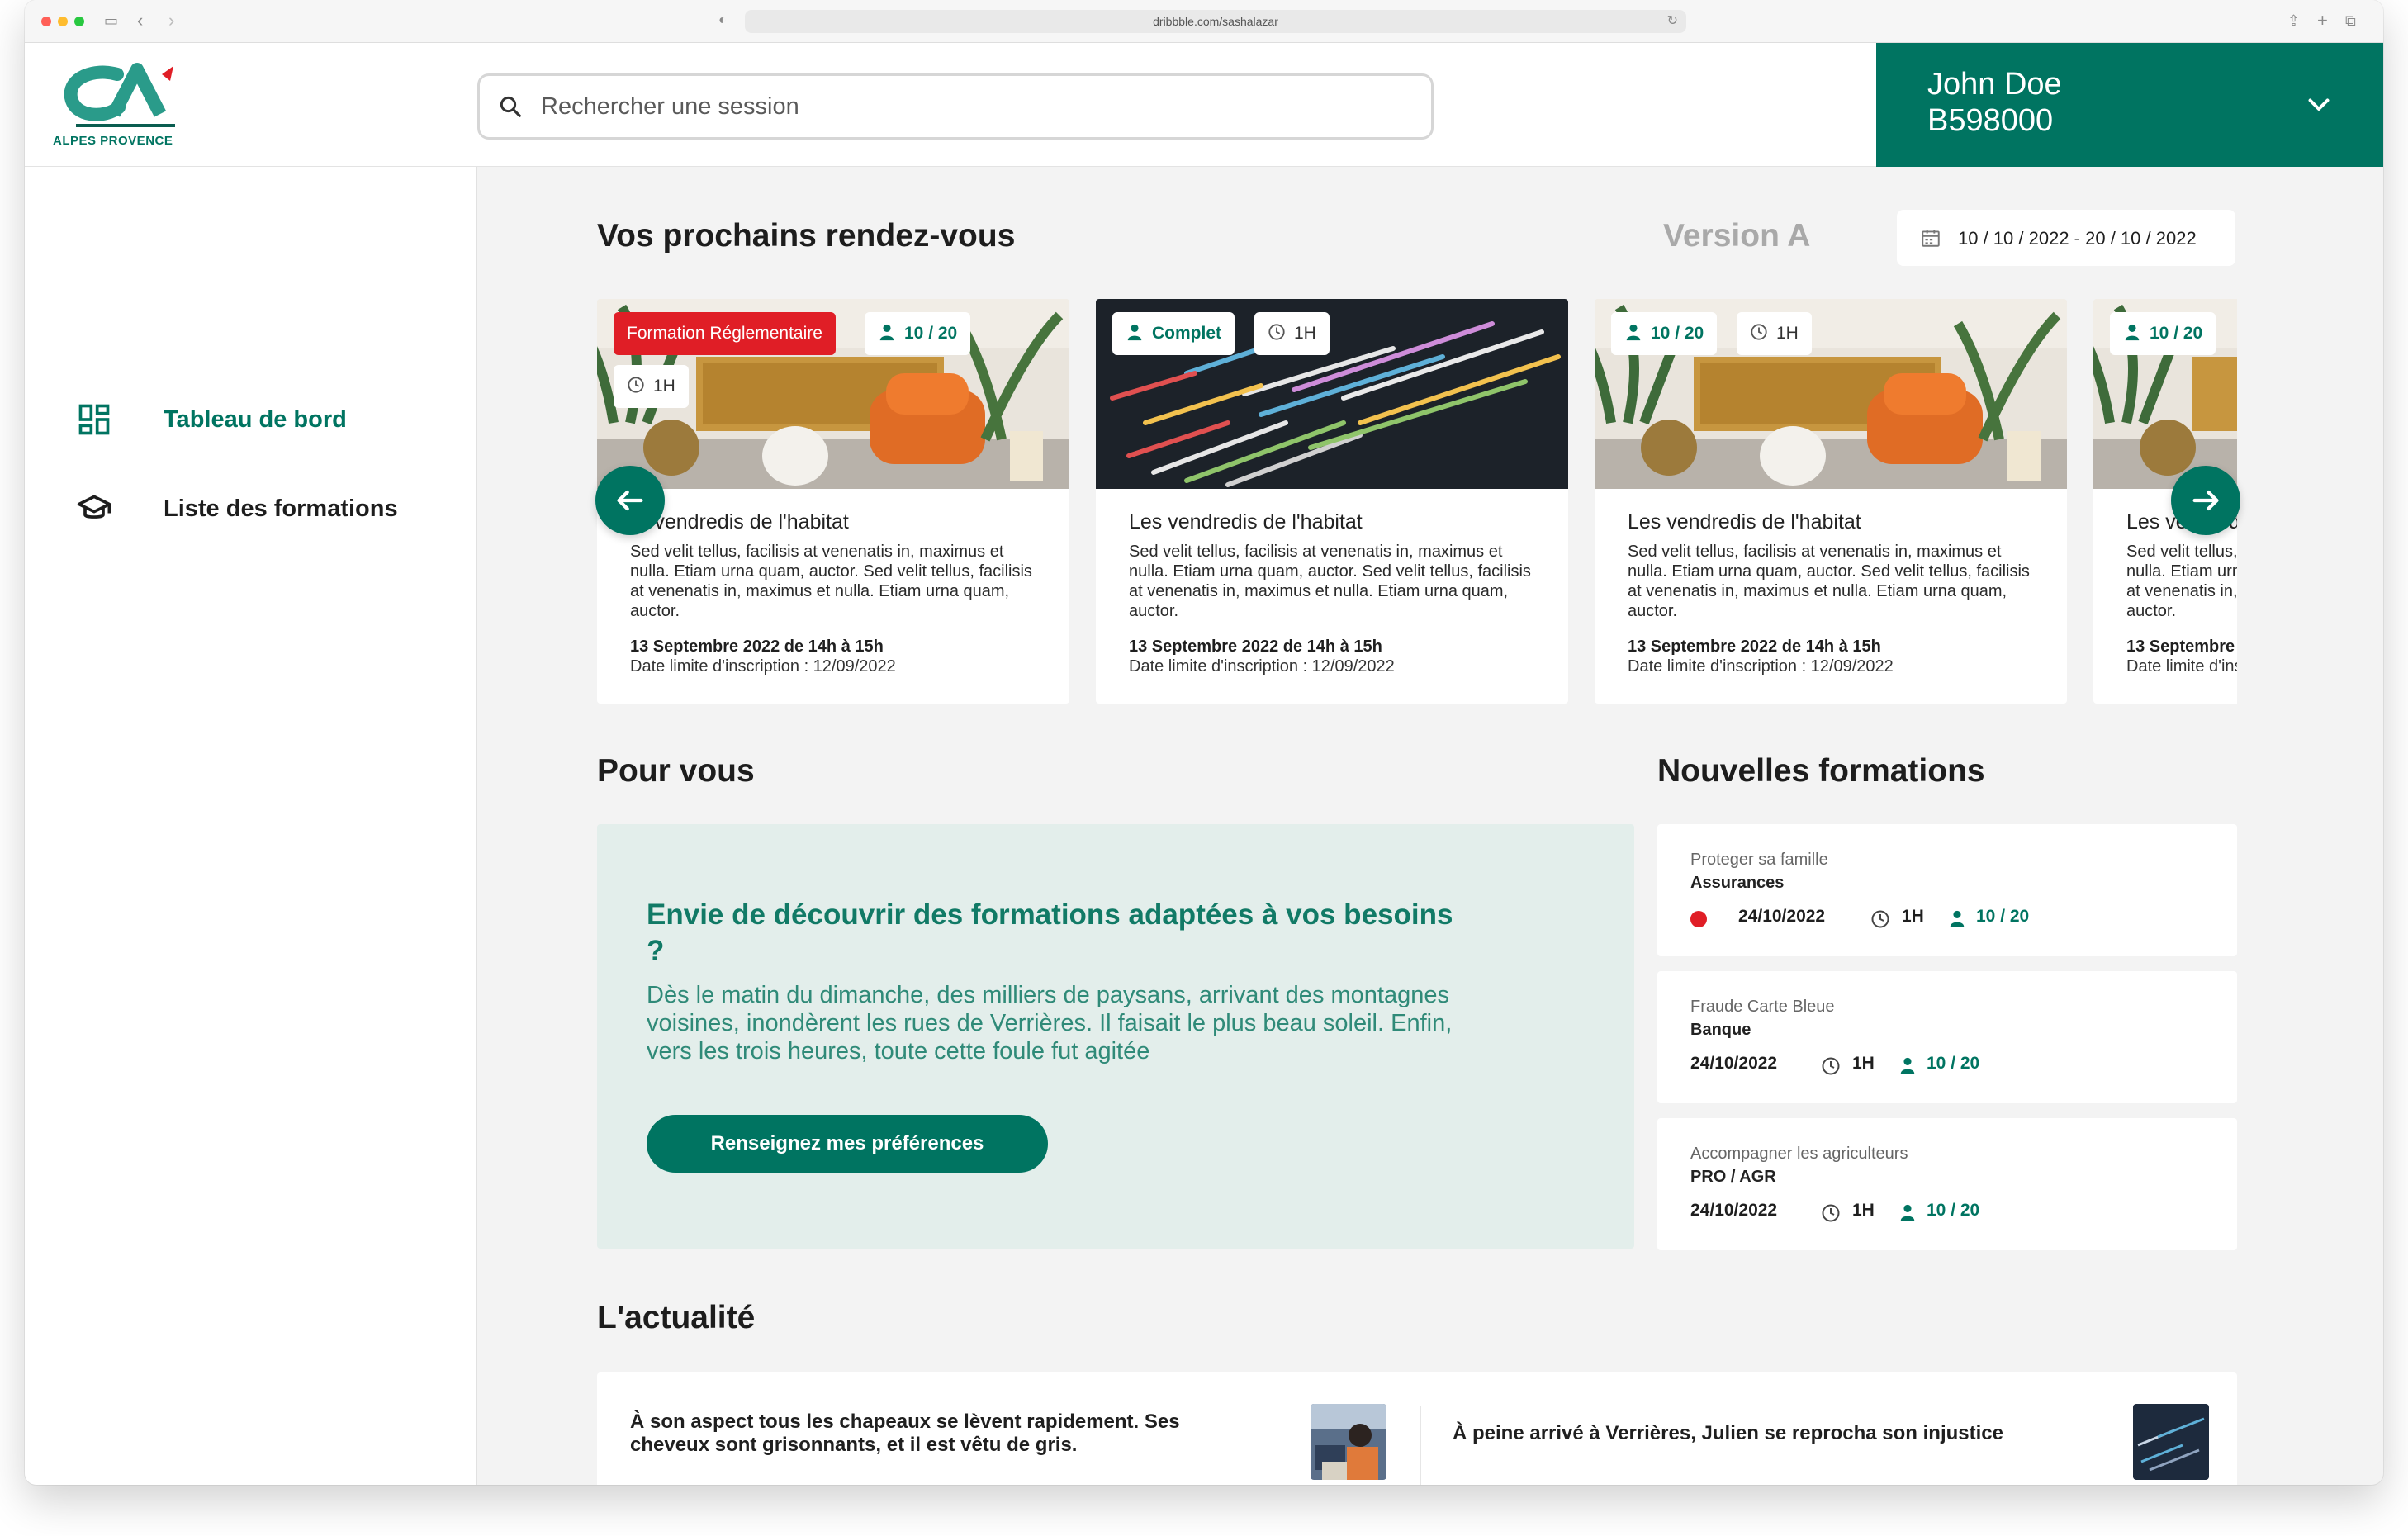 The image size is (2408, 1536). What do you see at coordinates (256, 419) in the screenshot?
I see `sidebar-item-label: Tableau de bord` at bounding box center [256, 419].